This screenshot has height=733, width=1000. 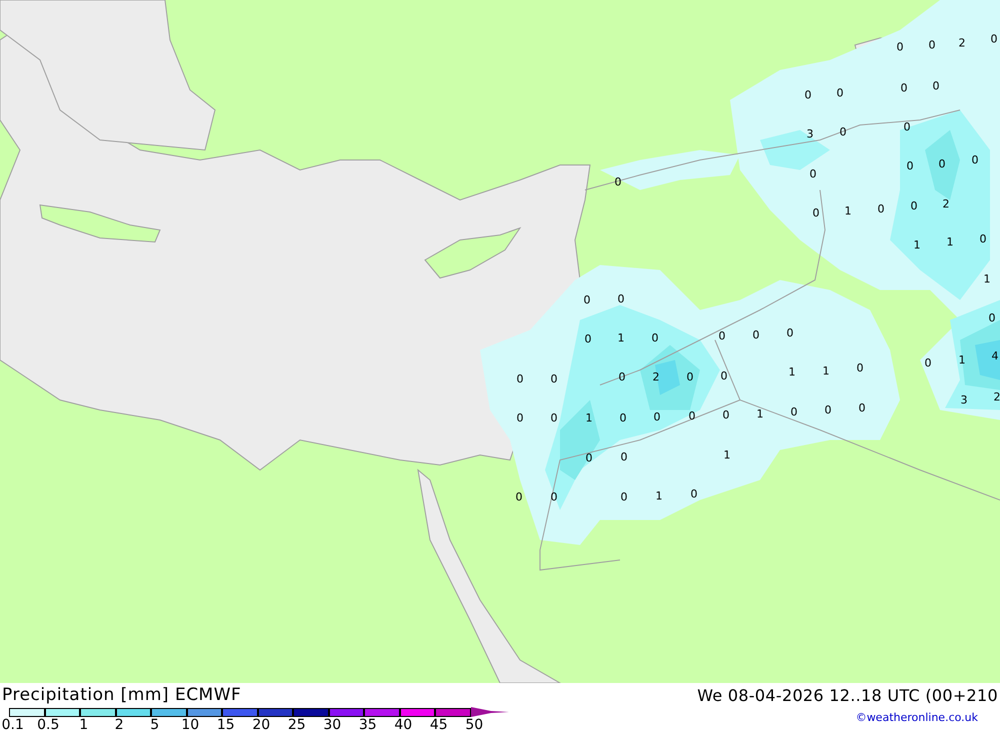 What do you see at coordinates (122, 695) in the screenshot?
I see `map-title: Precipitation [mm] ECMWF` at bounding box center [122, 695].